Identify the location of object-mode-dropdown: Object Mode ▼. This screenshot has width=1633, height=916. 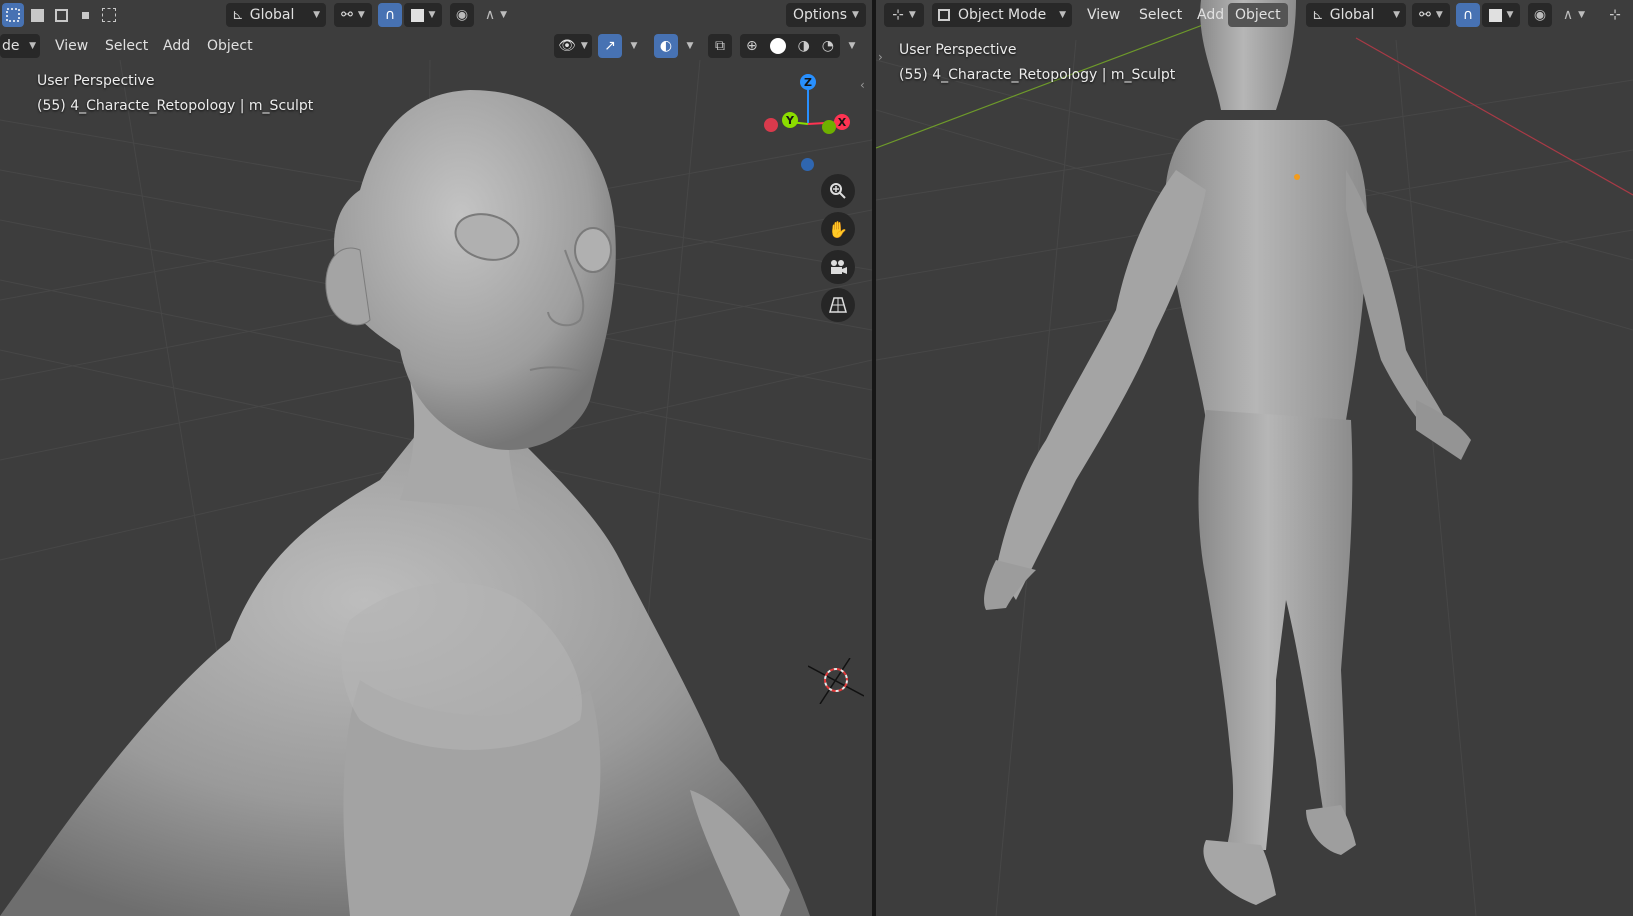
(1002, 15).